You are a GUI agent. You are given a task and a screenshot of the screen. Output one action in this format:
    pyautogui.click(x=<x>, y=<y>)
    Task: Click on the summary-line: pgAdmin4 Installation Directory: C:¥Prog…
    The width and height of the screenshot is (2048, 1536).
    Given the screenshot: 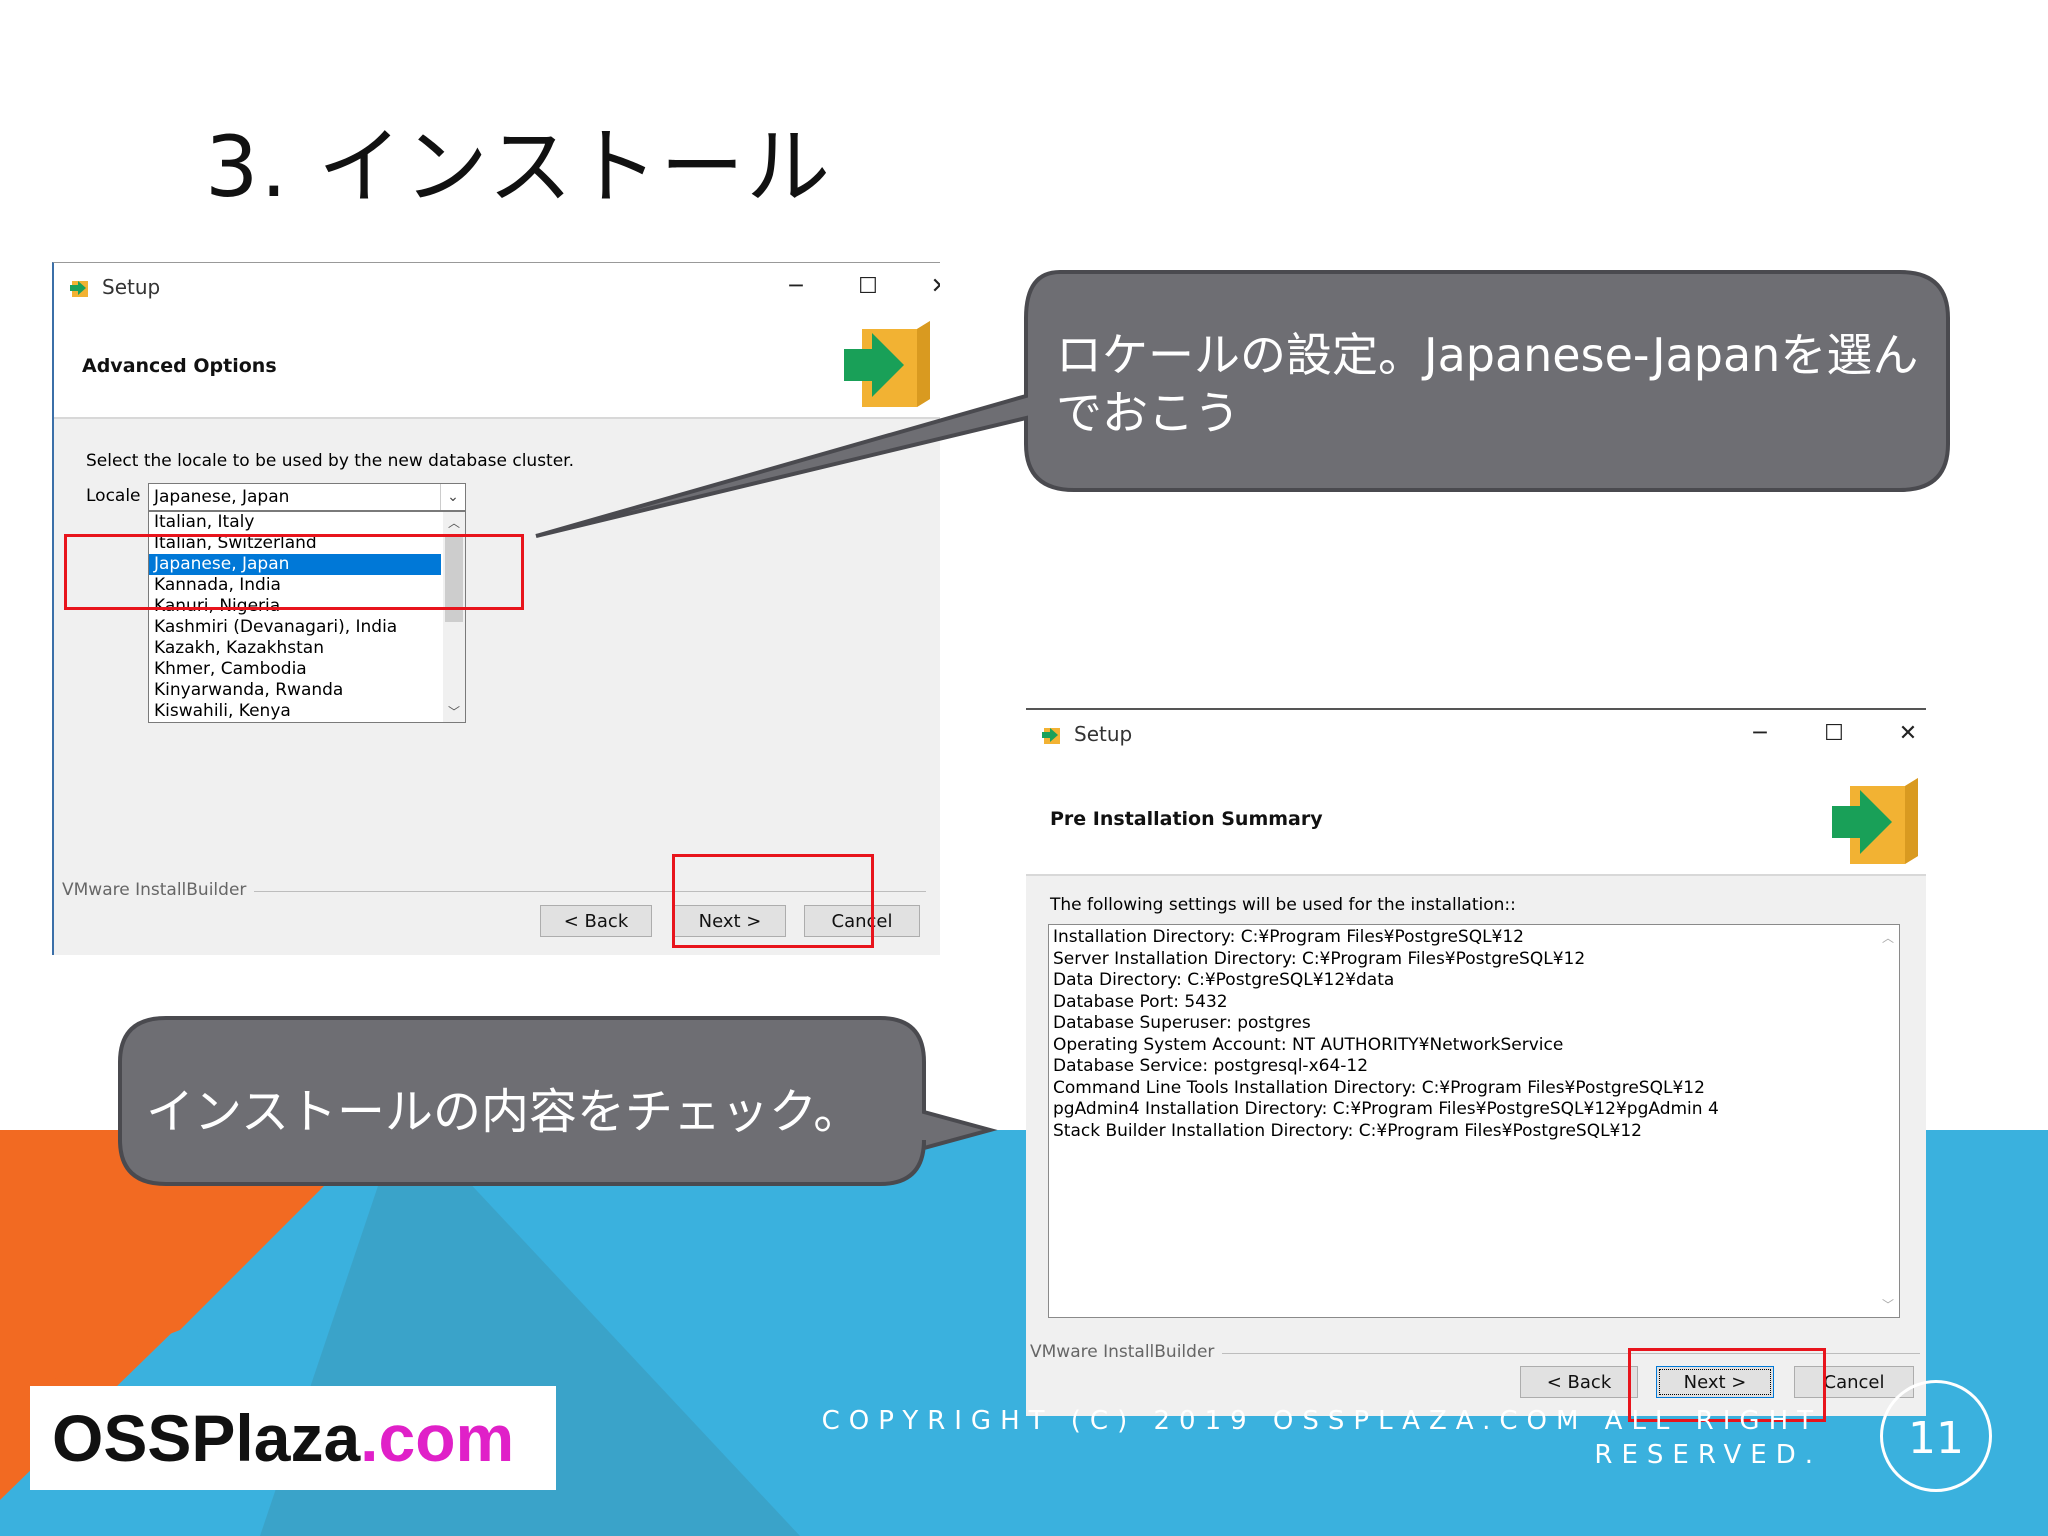 What is the action you would take?
    pyautogui.click(x=1386, y=1109)
    